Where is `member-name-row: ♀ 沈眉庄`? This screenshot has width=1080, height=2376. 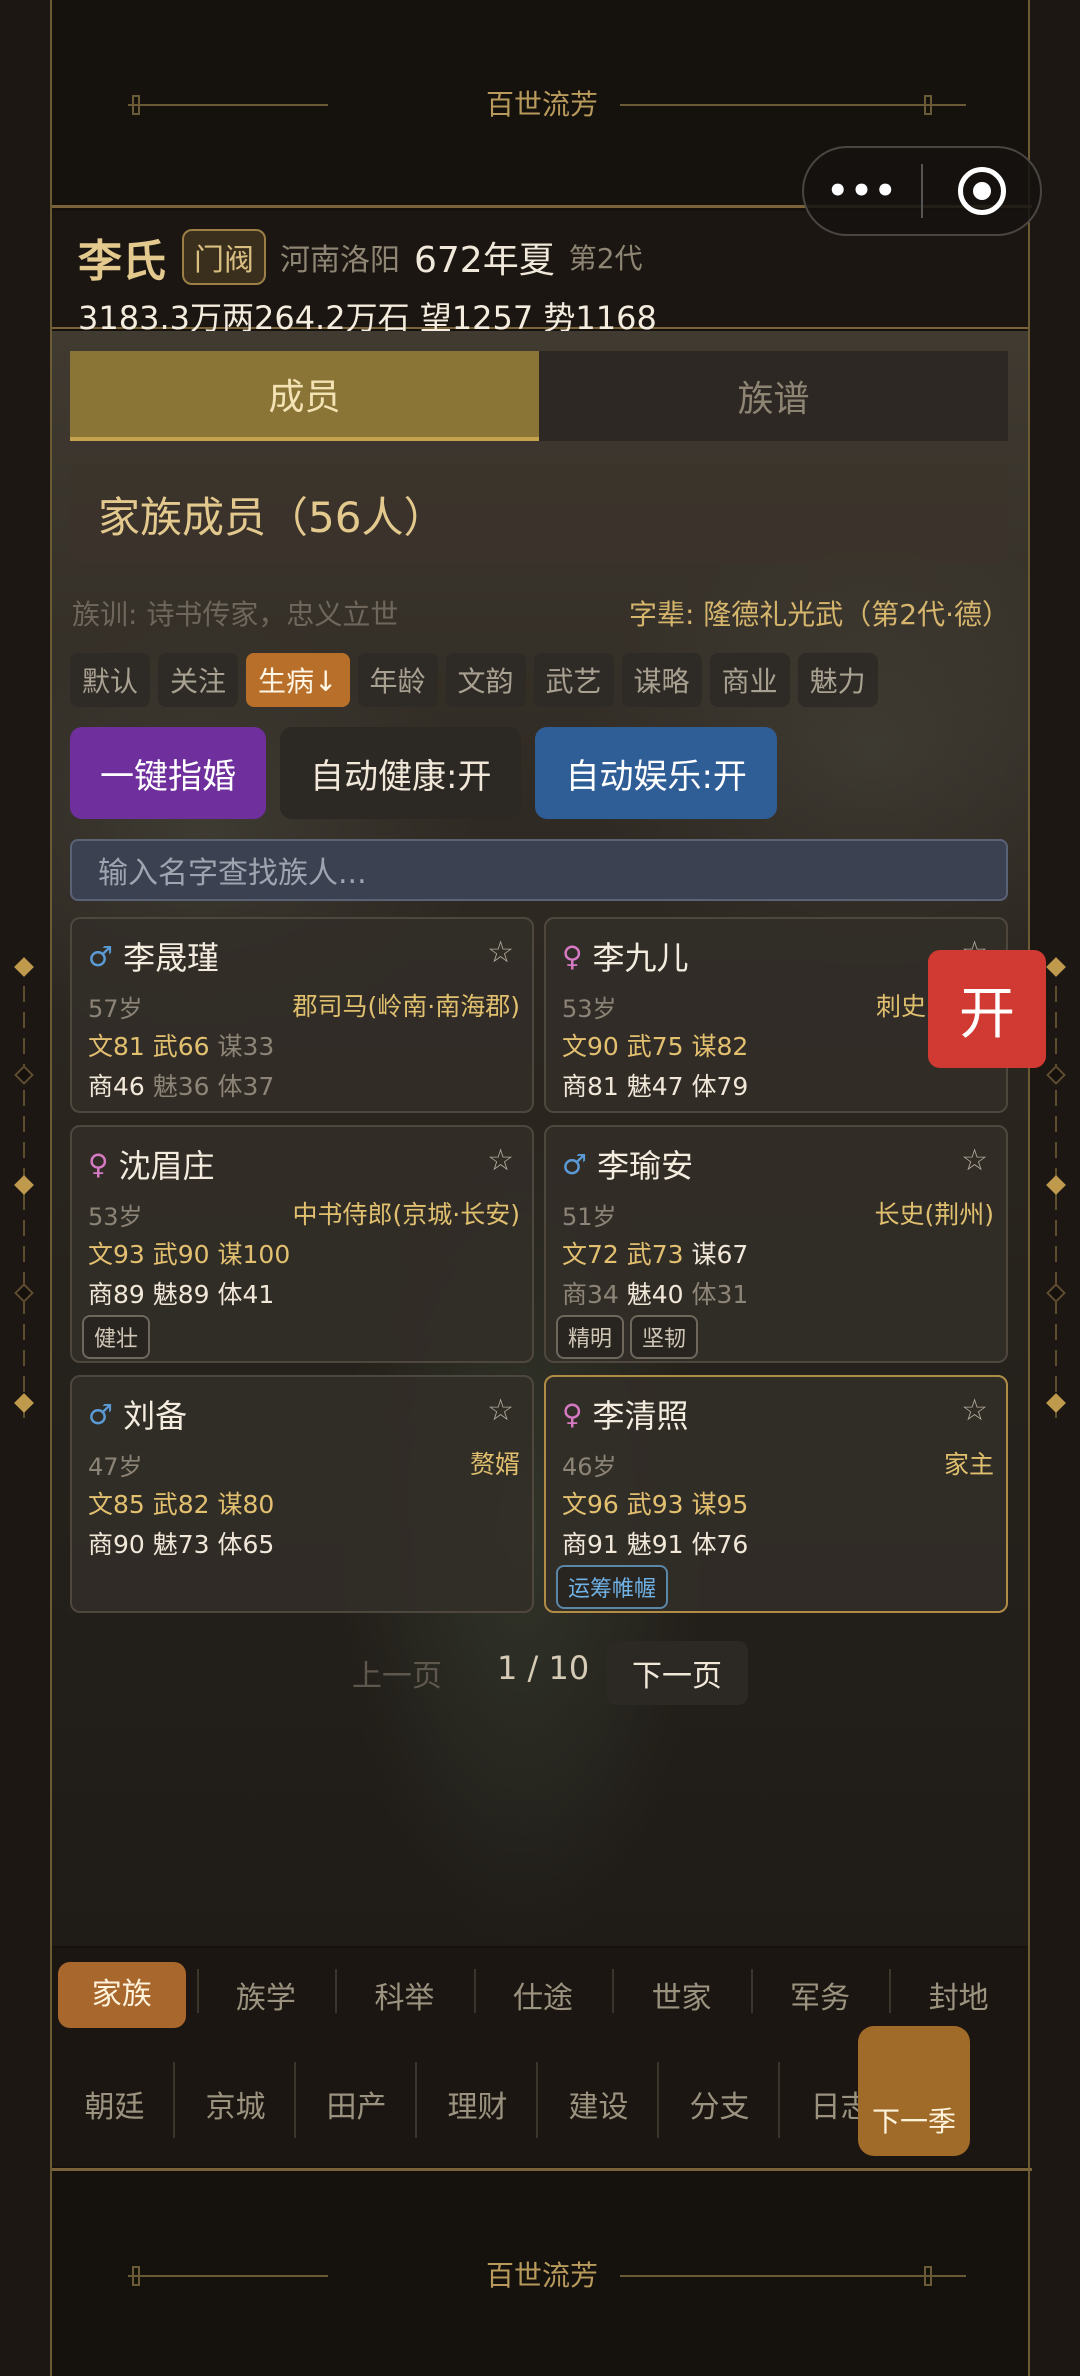
member-name-row: ♀ 沈眉庄 is located at coordinates (151, 1164).